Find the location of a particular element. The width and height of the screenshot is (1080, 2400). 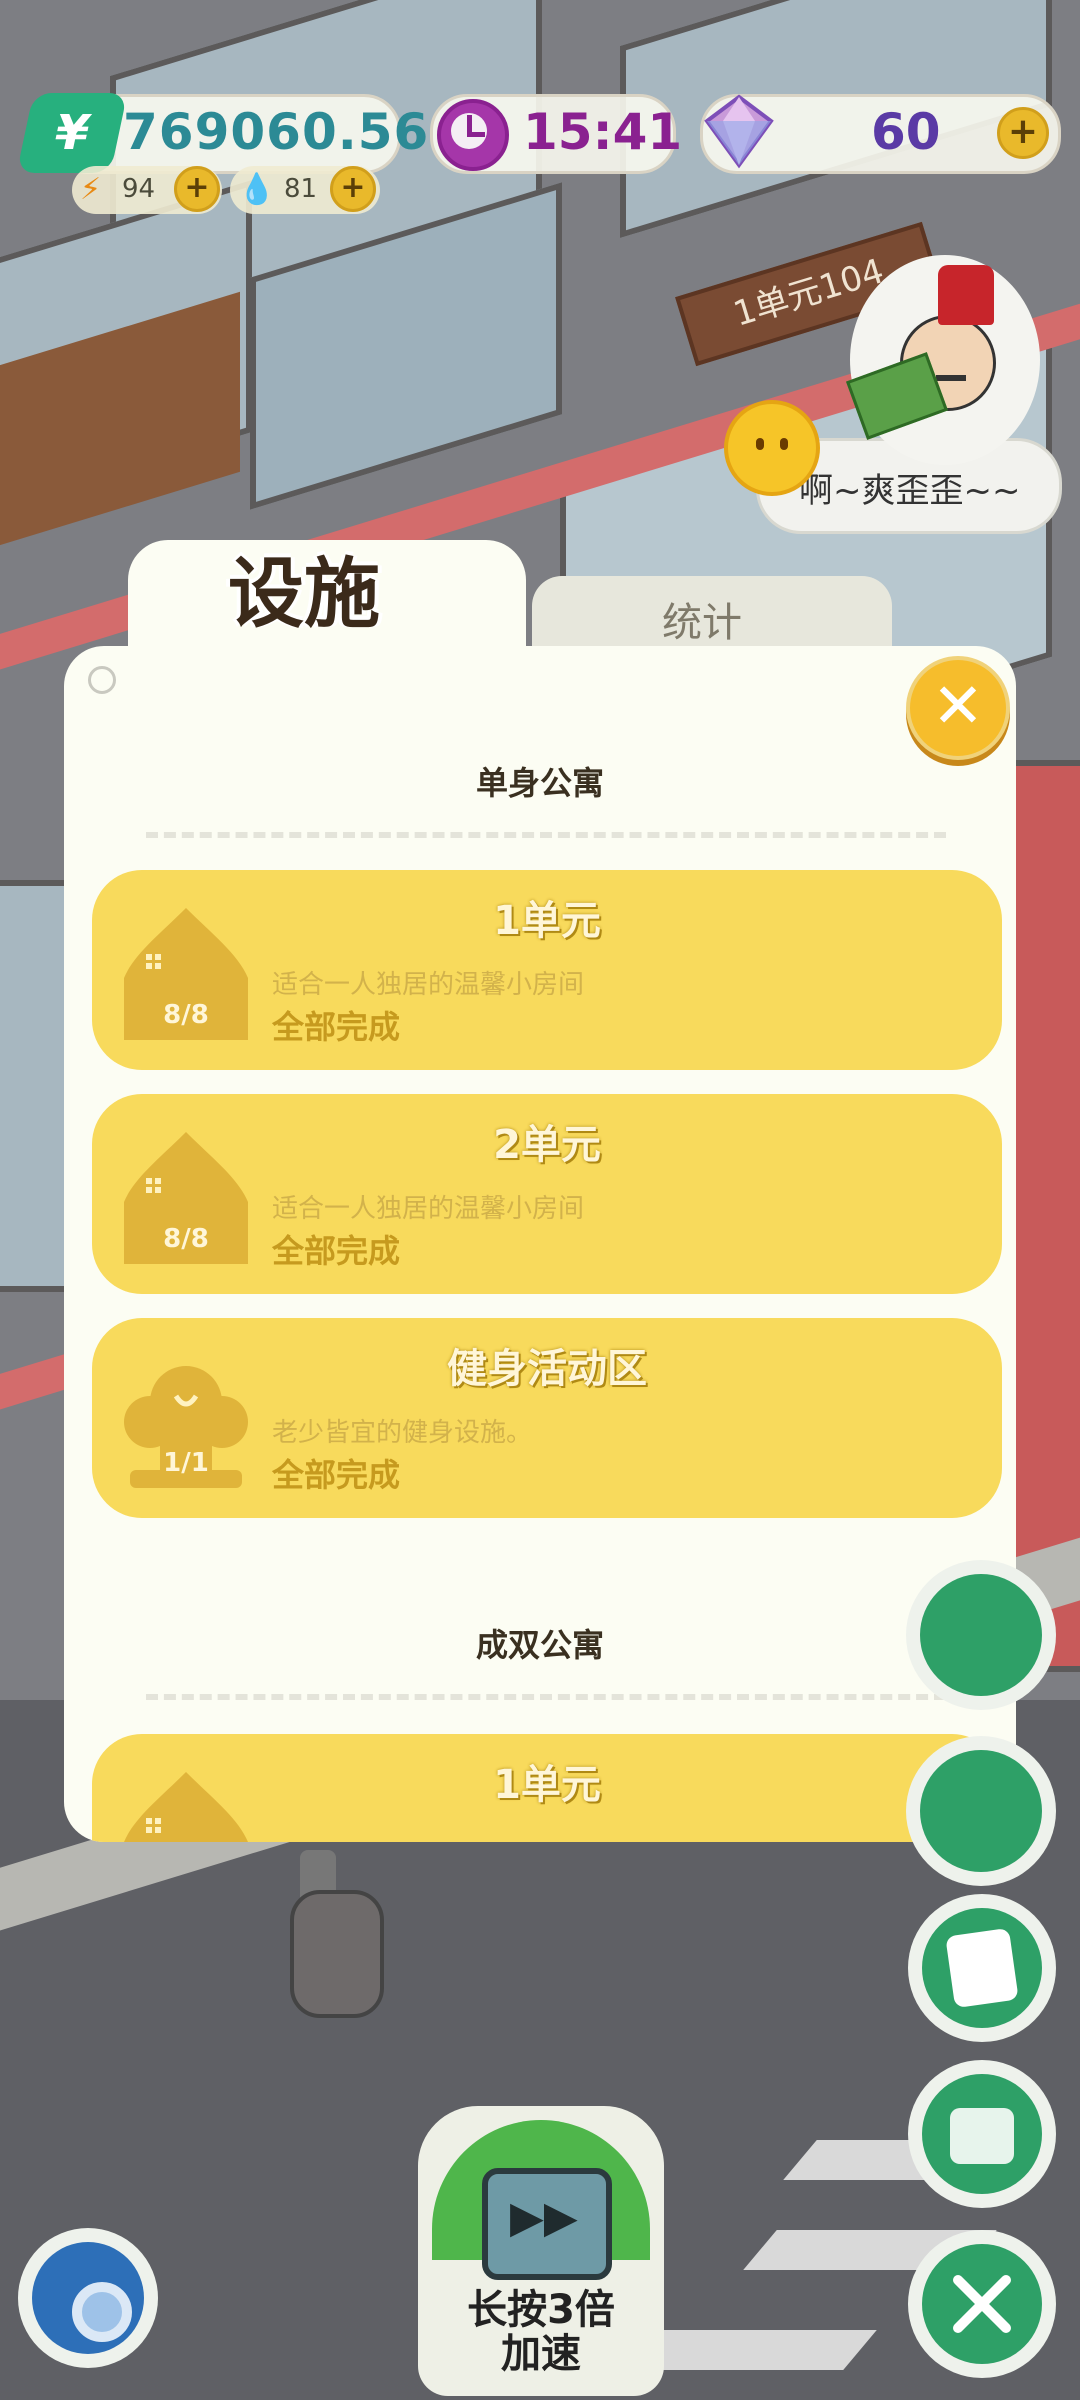

speed-up-button: 长按3倍 加速 is located at coordinates (541, 2251).